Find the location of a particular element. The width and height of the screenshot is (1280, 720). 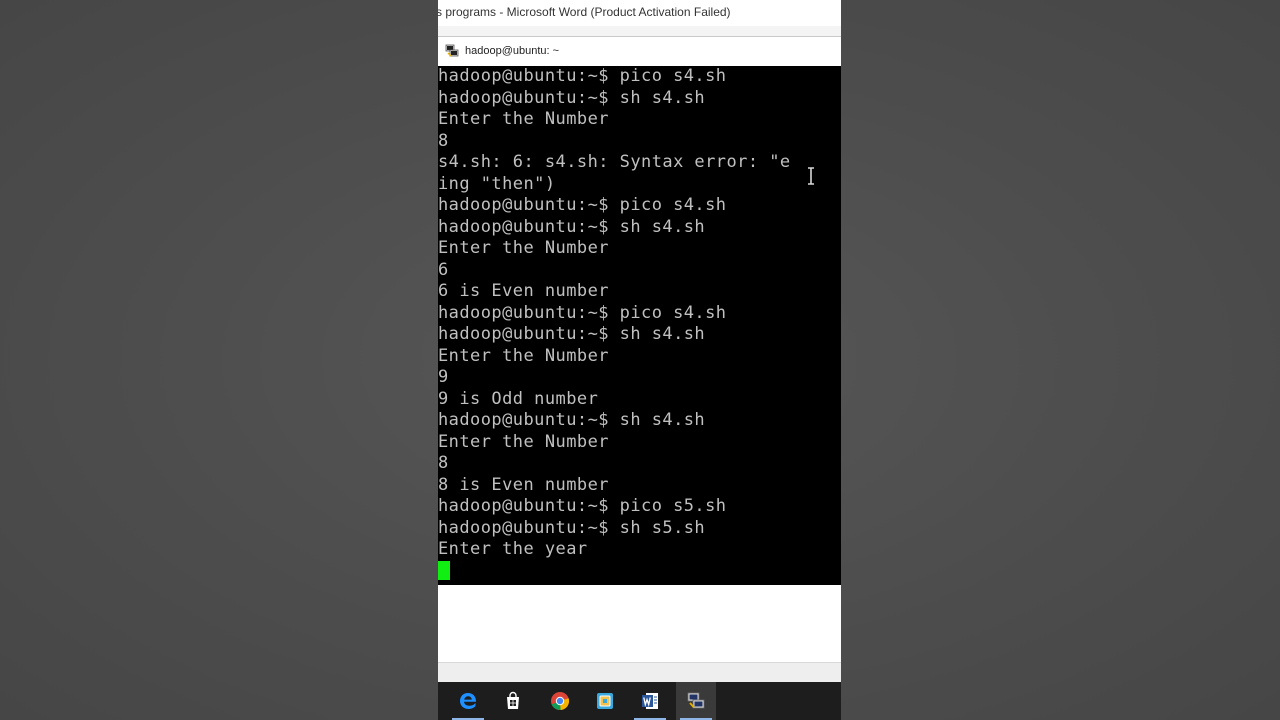

terminal-line: 9 is located at coordinates (443, 377).